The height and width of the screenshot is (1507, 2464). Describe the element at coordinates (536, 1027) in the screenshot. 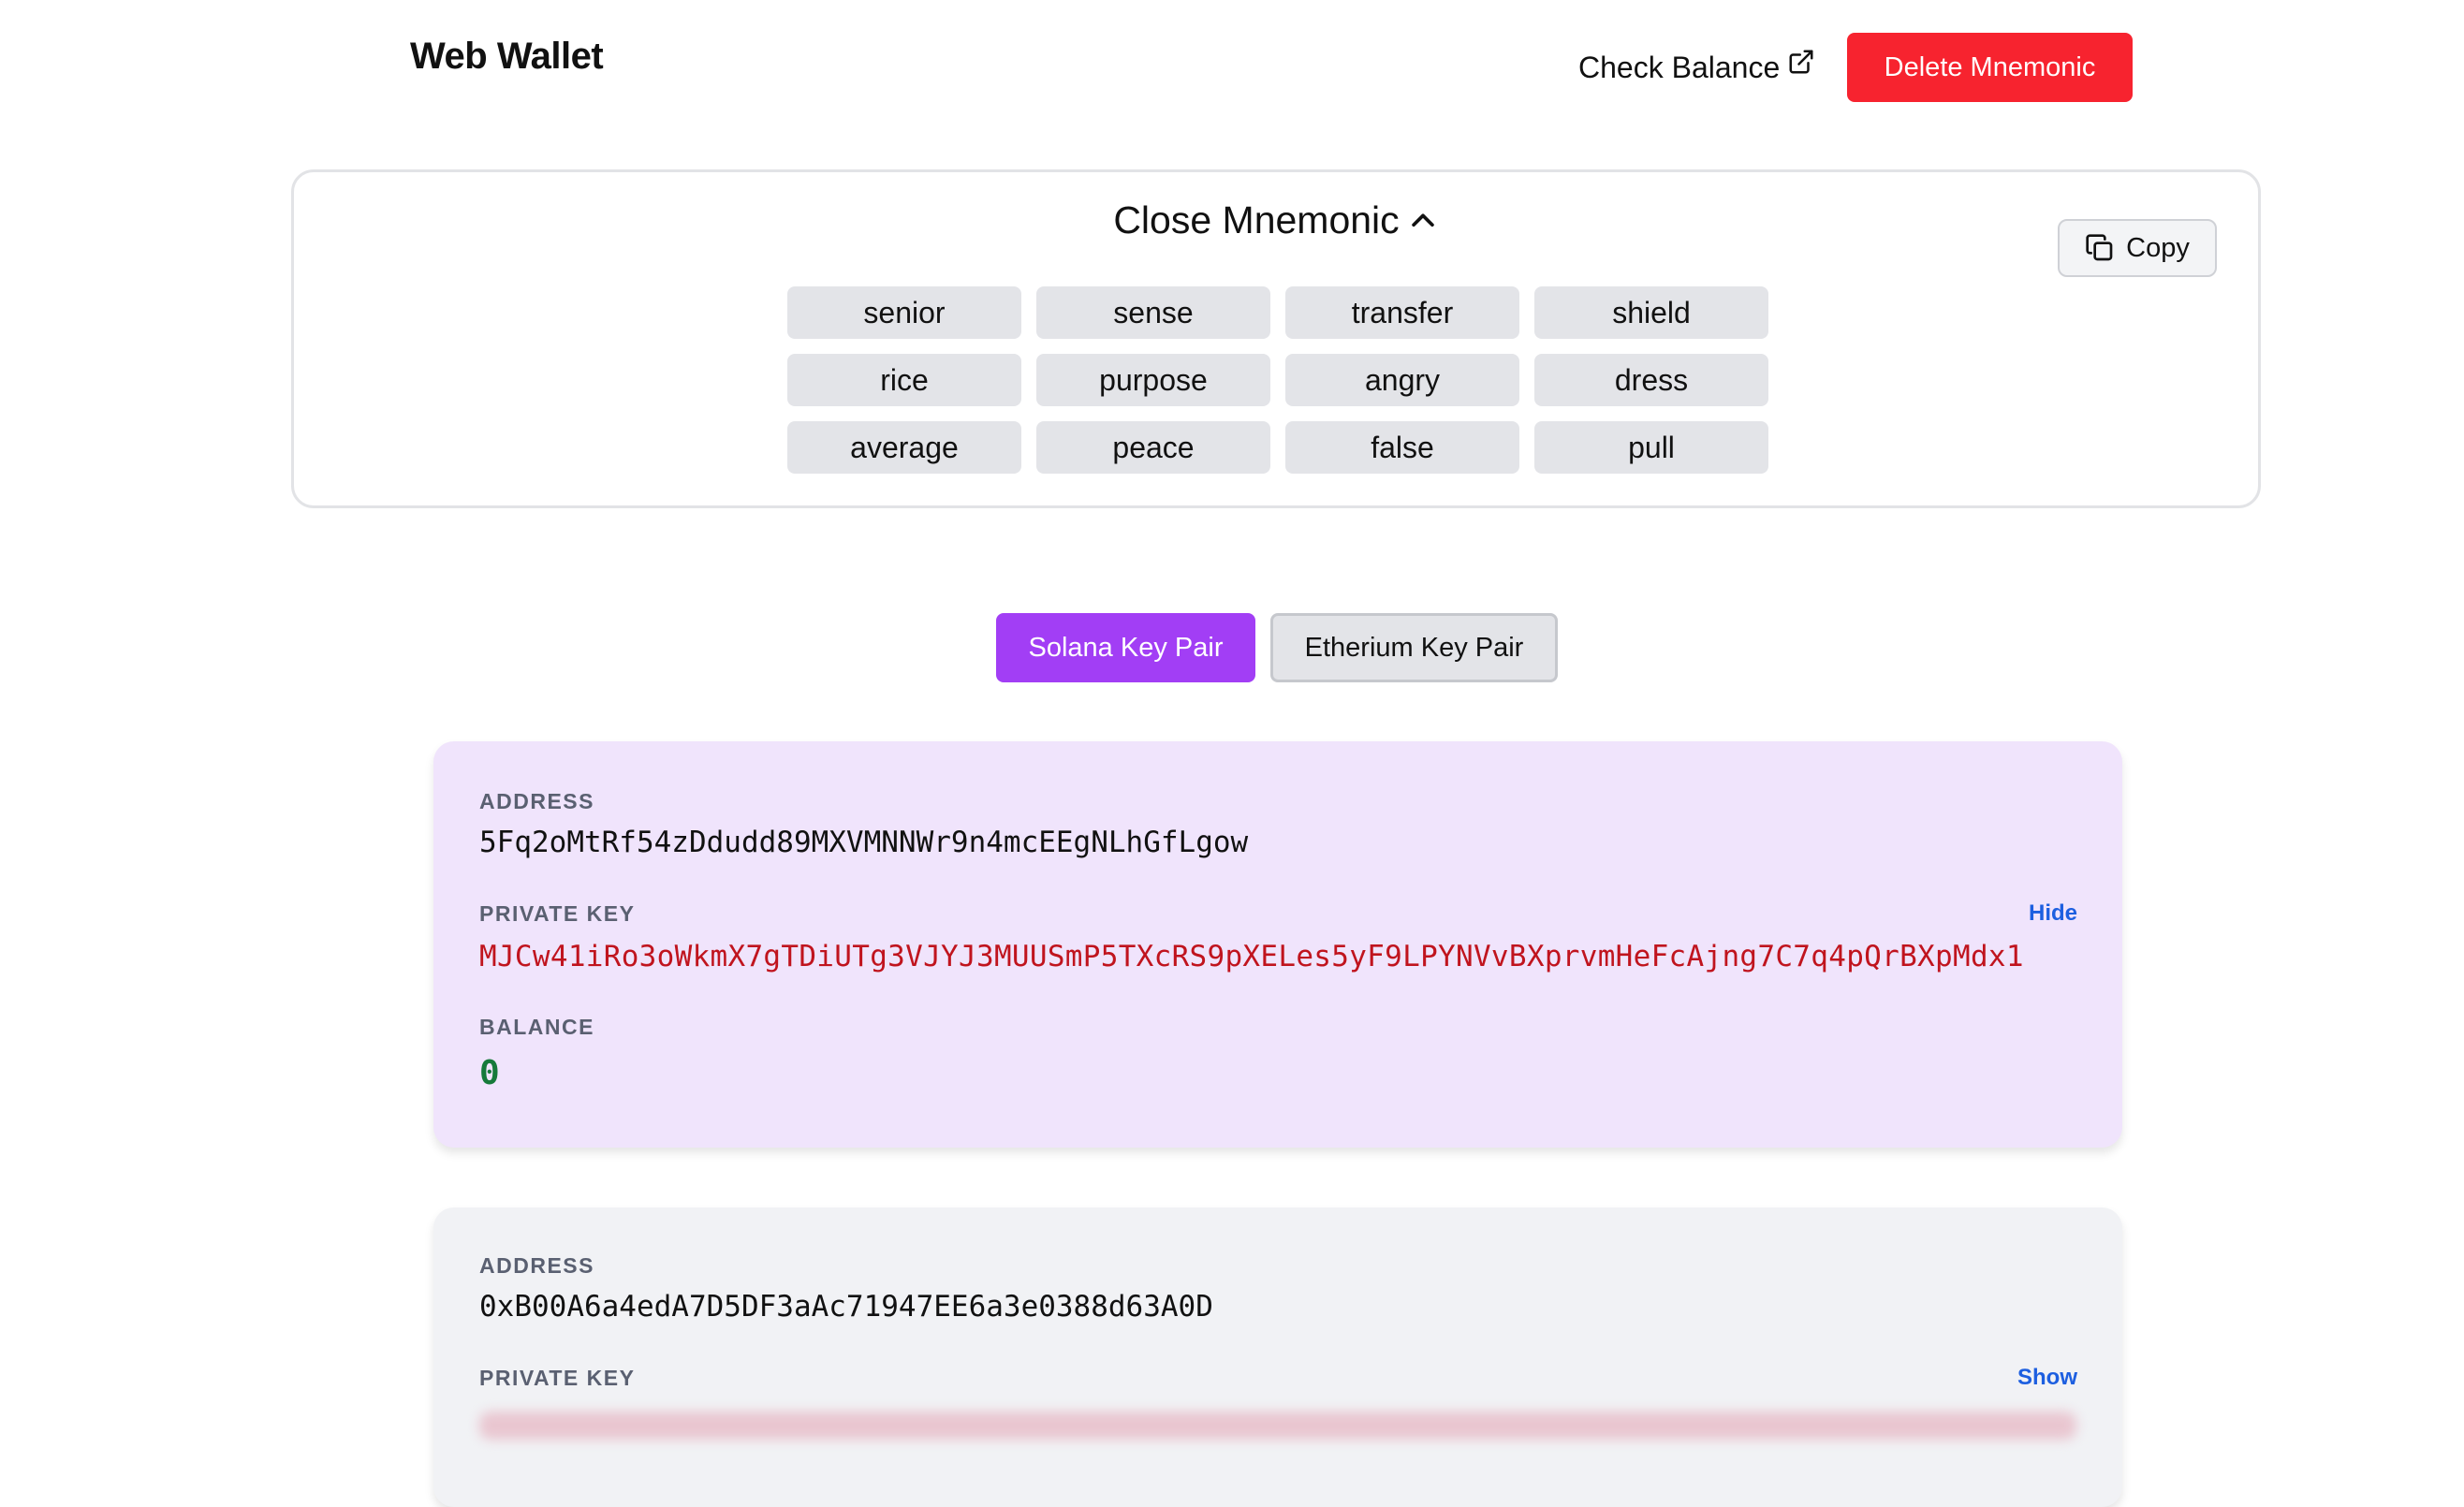

I see `balance-label: BALANCE` at that location.